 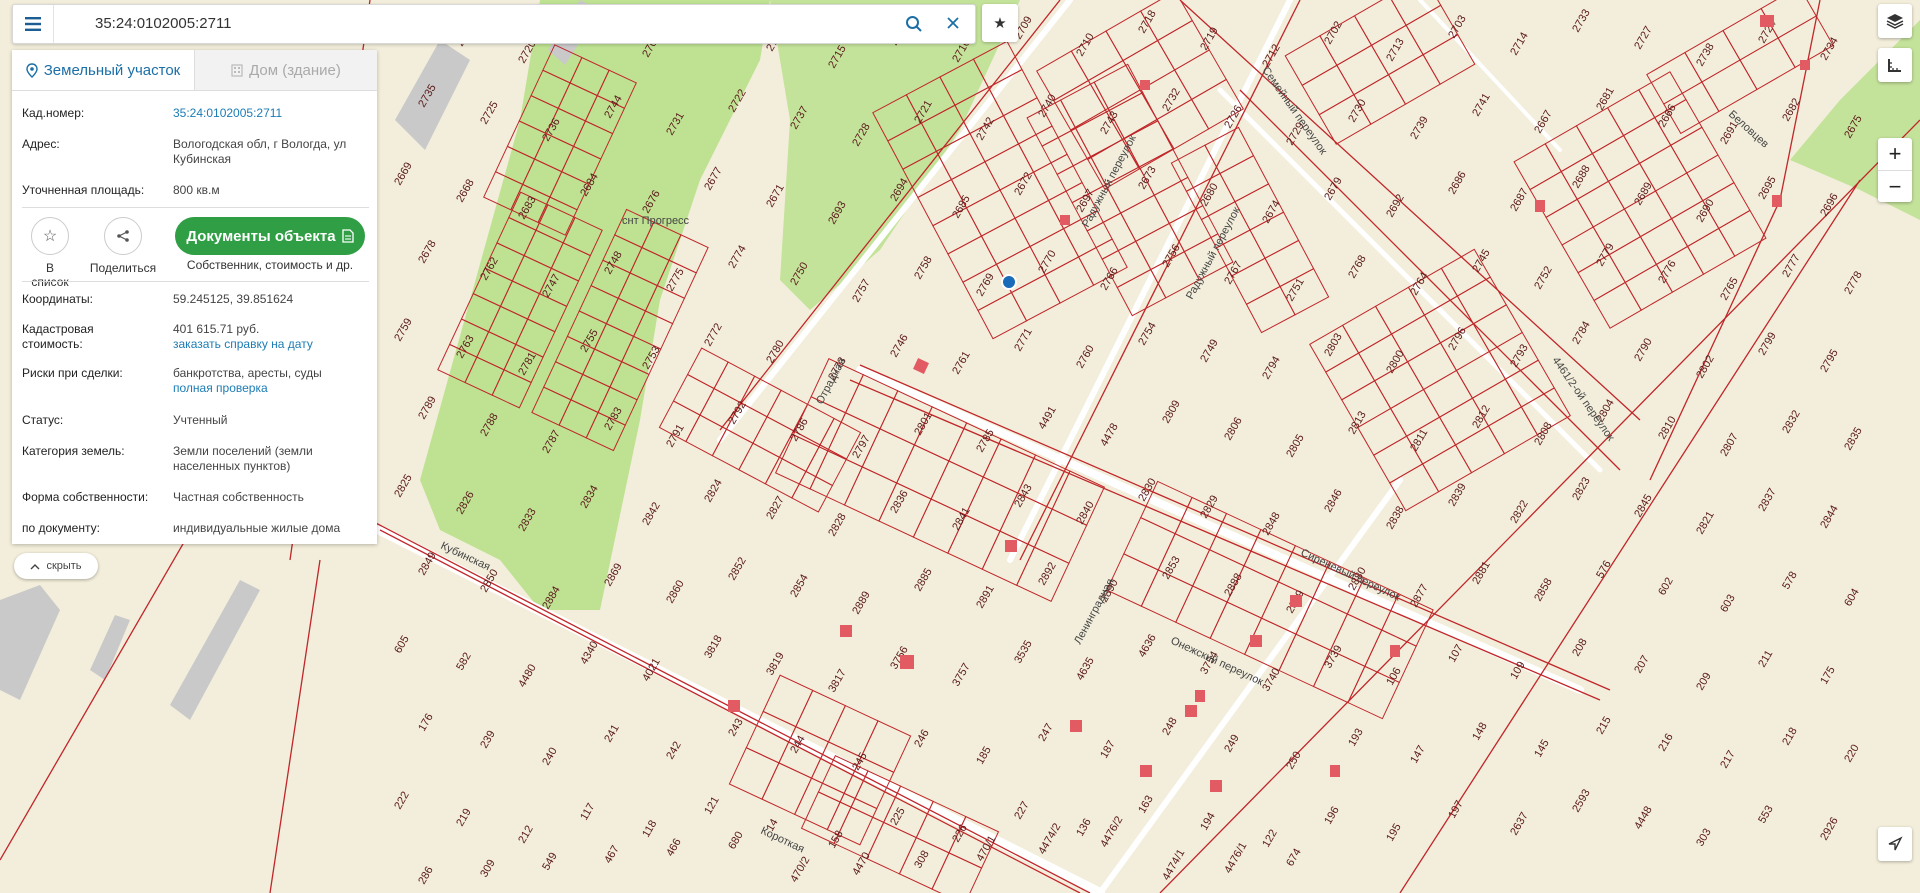 What do you see at coordinates (257, 528) in the screenshot?
I see `document-usage-value: индивидуальные жилые дома` at bounding box center [257, 528].